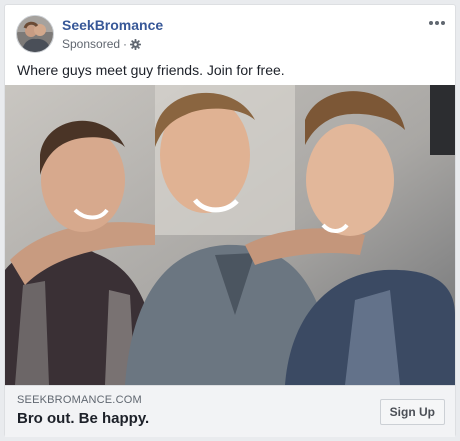 The height and width of the screenshot is (441, 460). What do you see at coordinates (91, 44) in the screenshot?
I see `sponsored-label: Sponsored` at bounding box center [91, 44].